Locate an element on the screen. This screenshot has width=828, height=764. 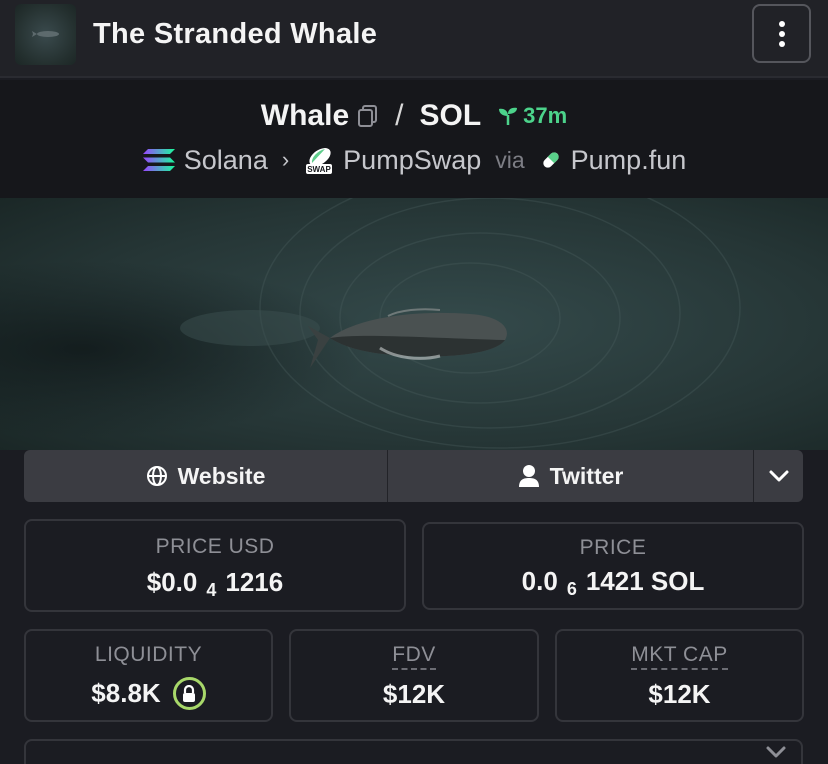
twitter-button: Twitter is located at coordinates (571, 476).